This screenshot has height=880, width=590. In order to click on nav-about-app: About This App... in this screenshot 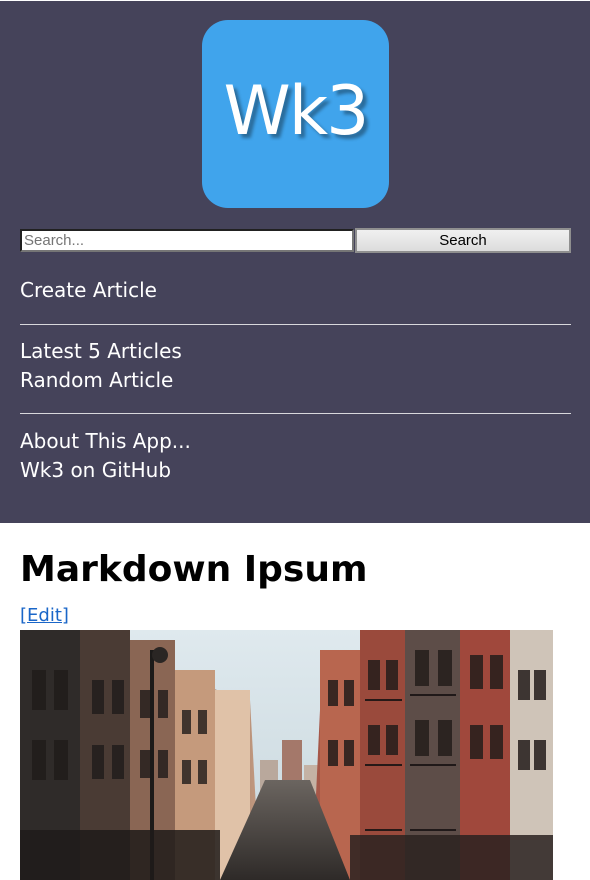, I will do `click(105, 441)`.